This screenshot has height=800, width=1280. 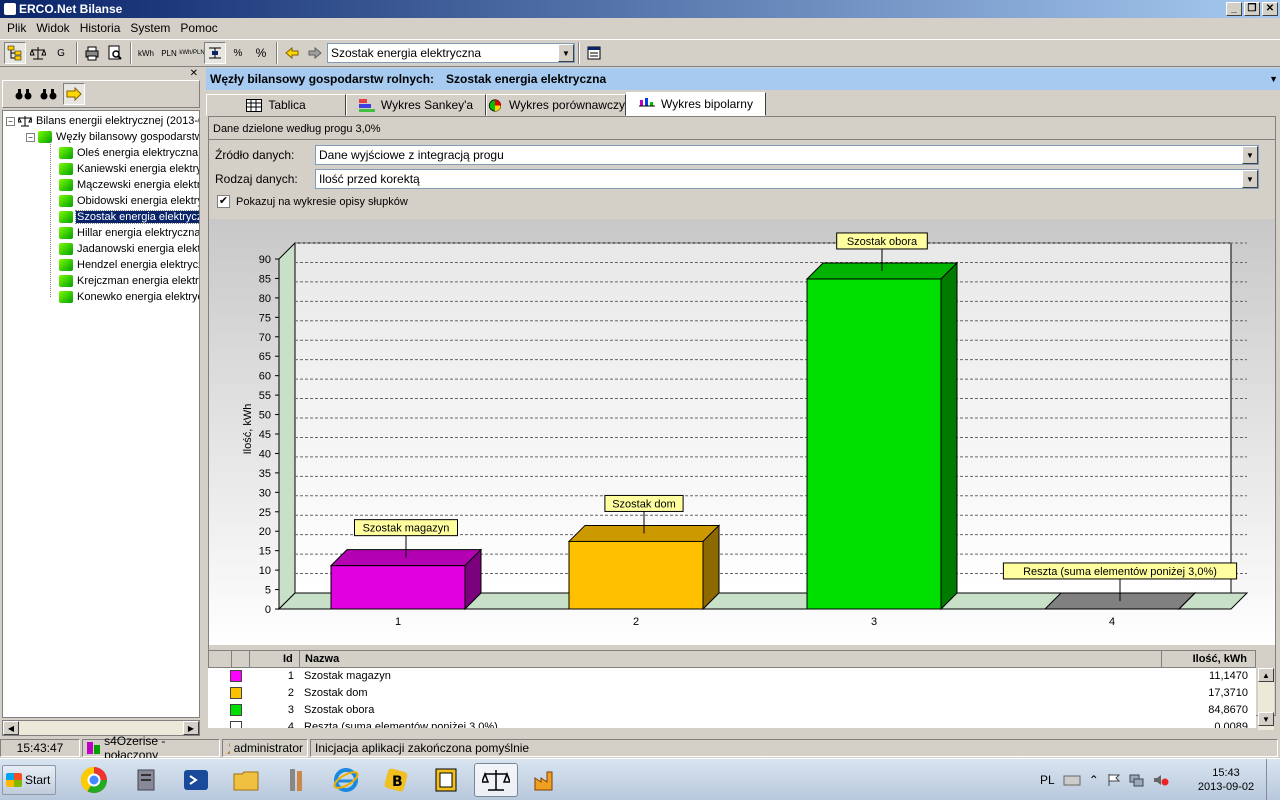 What do you see at coordinates (322, 79) in the screenshot?
I see `node-header-label: Węzły bilansowy gospodarstw rolnych:` at bounding box center [322, 79].